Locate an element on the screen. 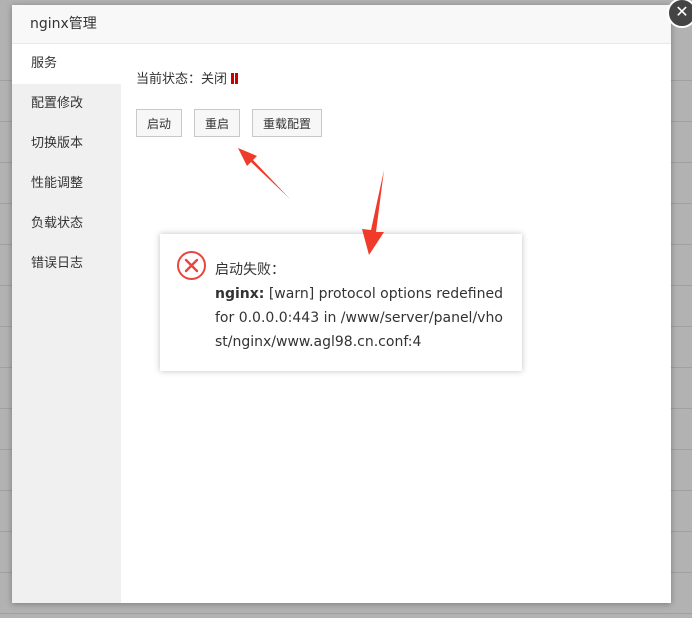  service-panel: 当前状态：关闭 启动 重启 重载配置 is located at coordinates (229, 104).